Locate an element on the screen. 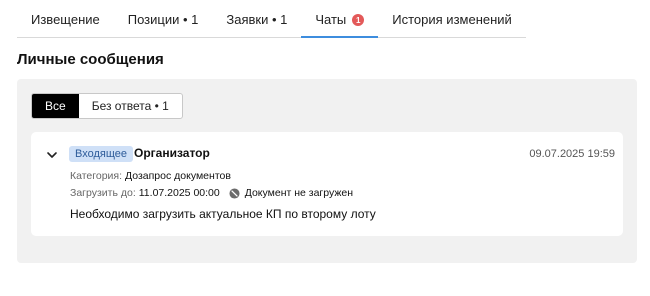 Image resolution: width=650 pixels, height=296 pixels. message-category: Категория: Дозапрос документов is located at coordinates (150, 176).